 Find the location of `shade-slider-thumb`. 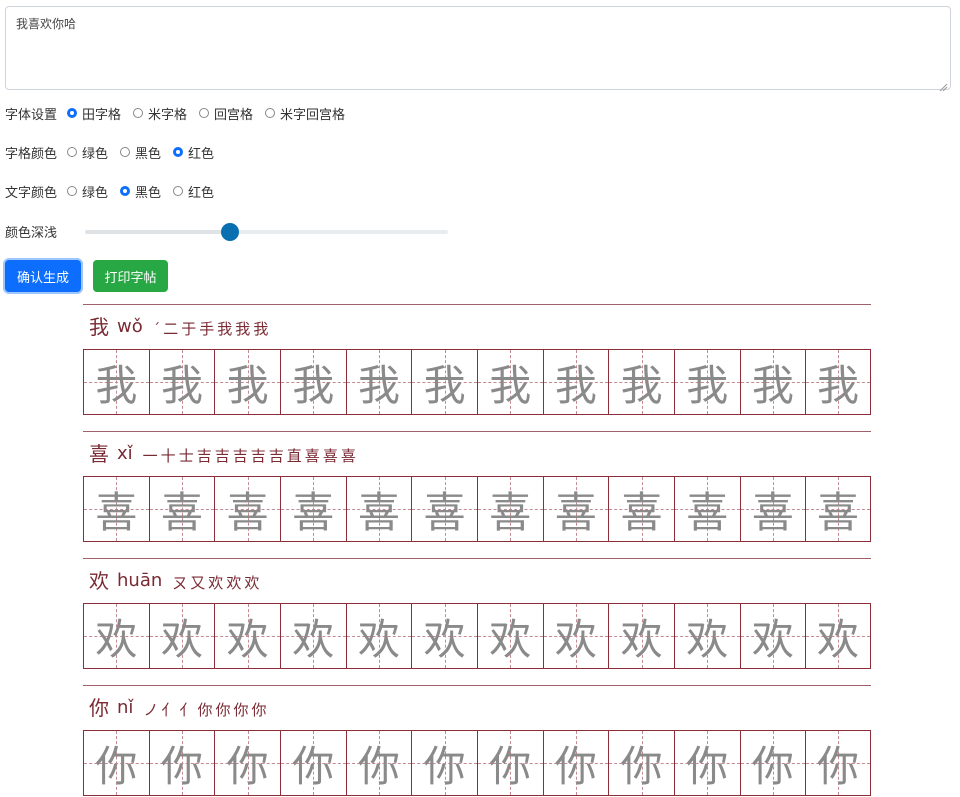

shade-slider-thumb is located at coordinates (230, 232).